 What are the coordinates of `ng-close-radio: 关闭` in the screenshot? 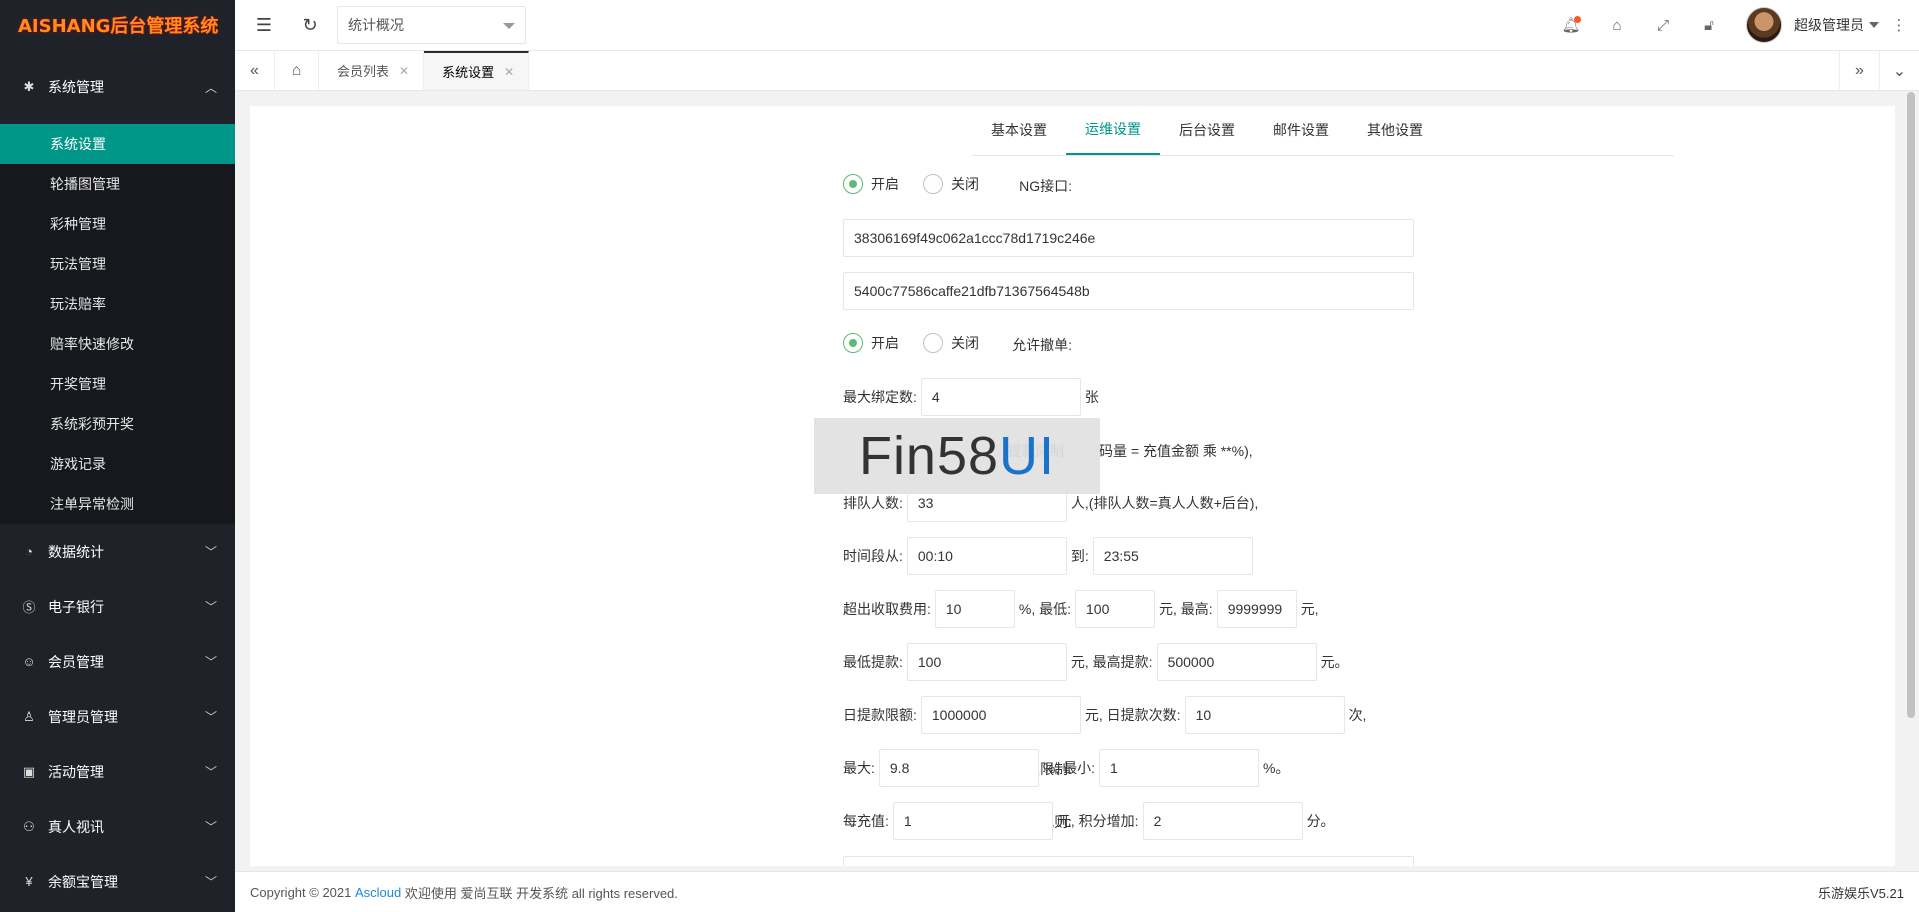 It's located at (951, 184).